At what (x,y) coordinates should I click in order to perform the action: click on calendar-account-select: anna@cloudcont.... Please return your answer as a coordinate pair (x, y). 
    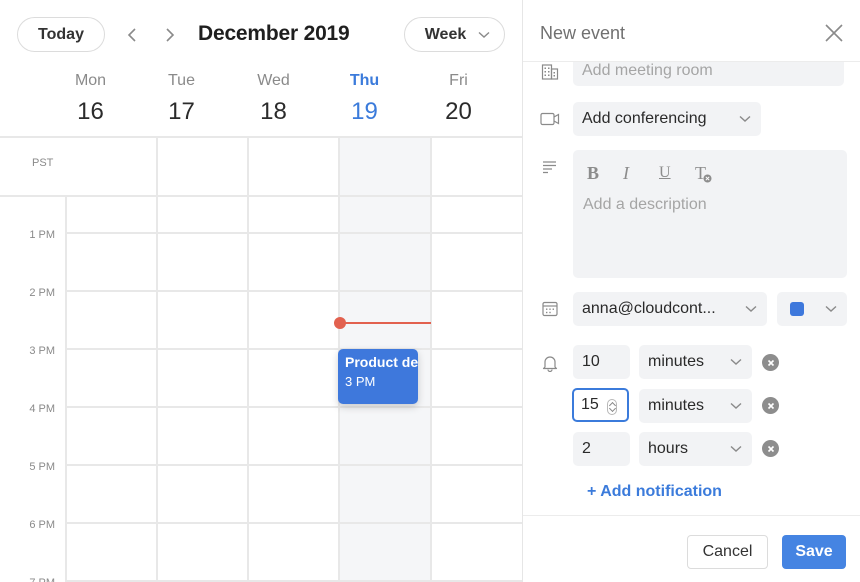
    Looking at the image, I should click on (670, 309).